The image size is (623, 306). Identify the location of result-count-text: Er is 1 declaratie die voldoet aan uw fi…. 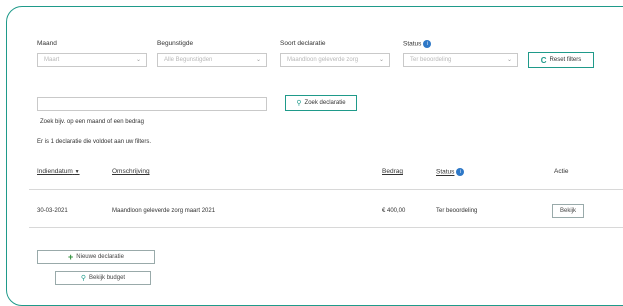
(94, 142).